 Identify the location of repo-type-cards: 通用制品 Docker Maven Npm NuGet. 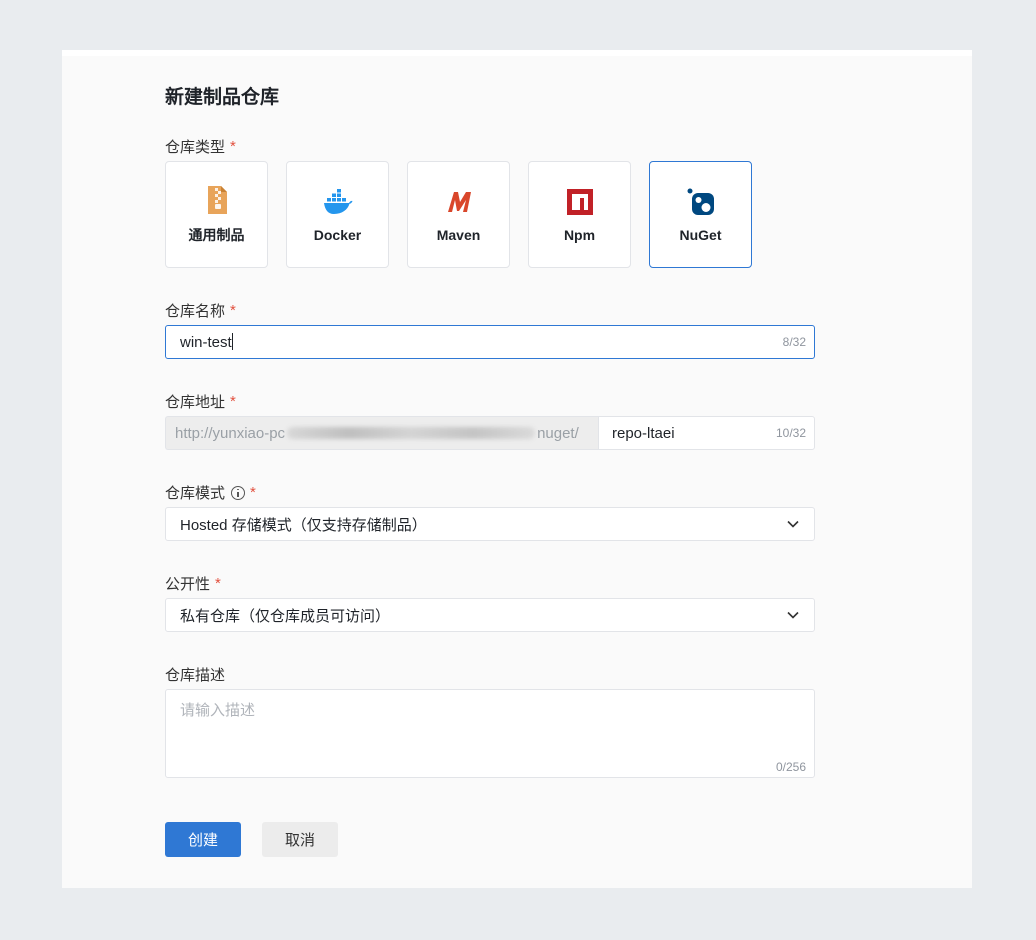
(458, 214).